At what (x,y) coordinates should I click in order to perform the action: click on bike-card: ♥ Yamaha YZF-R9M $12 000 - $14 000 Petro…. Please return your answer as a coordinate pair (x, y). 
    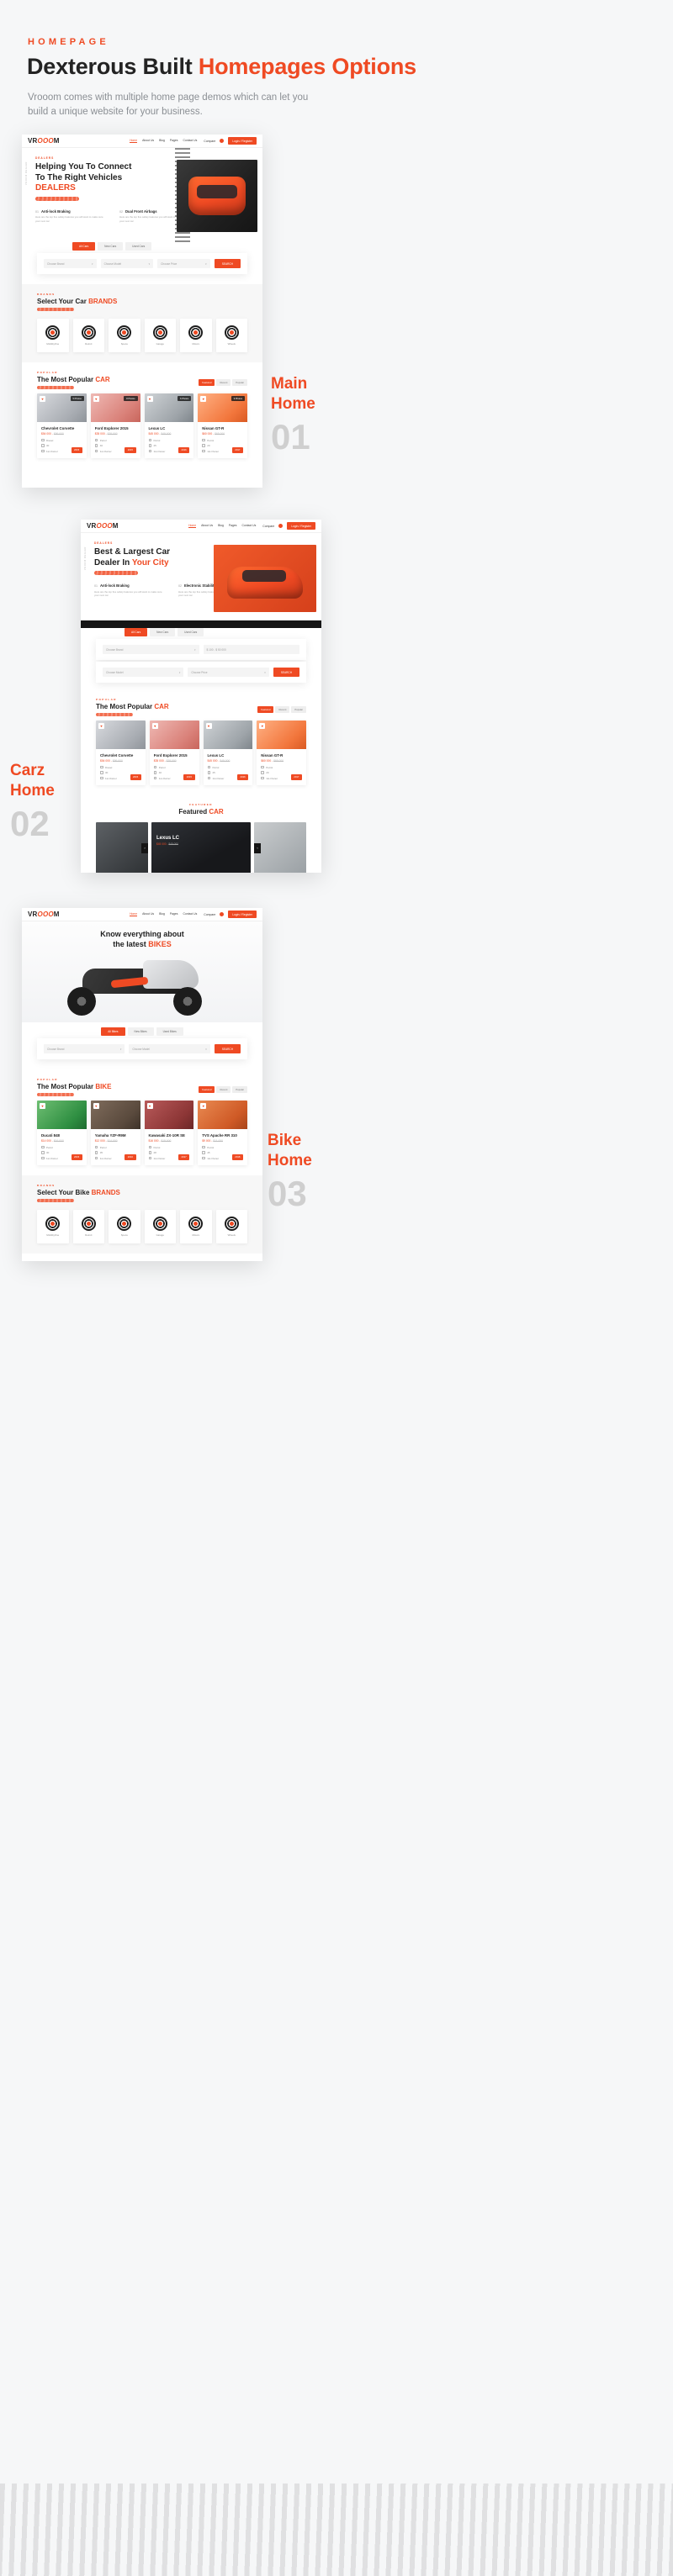
    Looking at the image, I should click on (115, 1133).